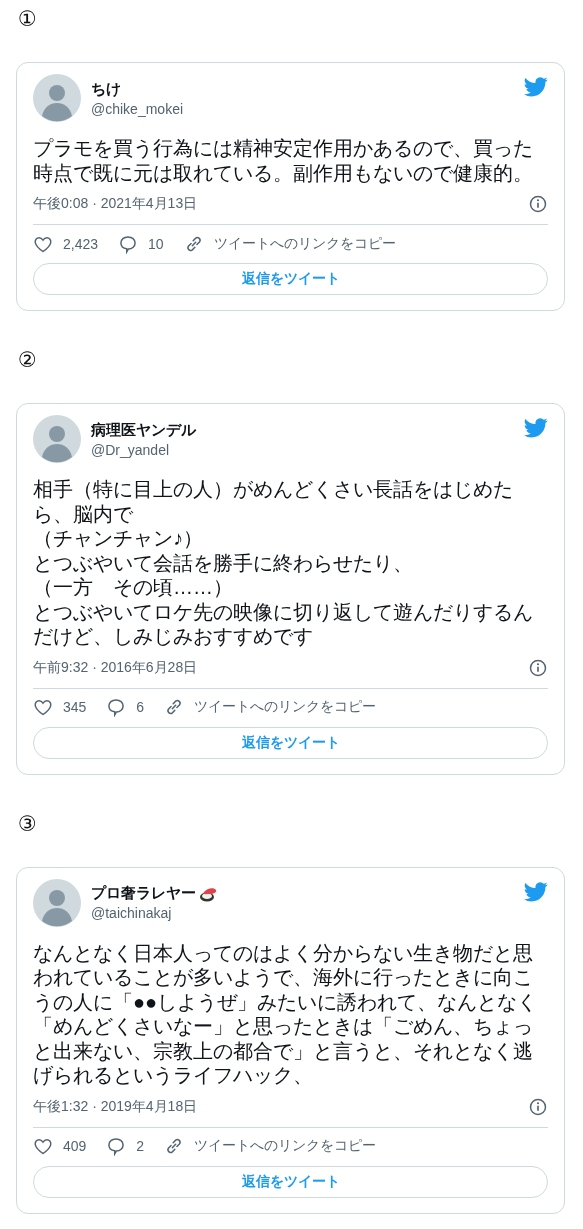  What do you see at coordinates (27, 823) in the screenshot?
I see `section-number: ③` at bounding box center [27, 823].